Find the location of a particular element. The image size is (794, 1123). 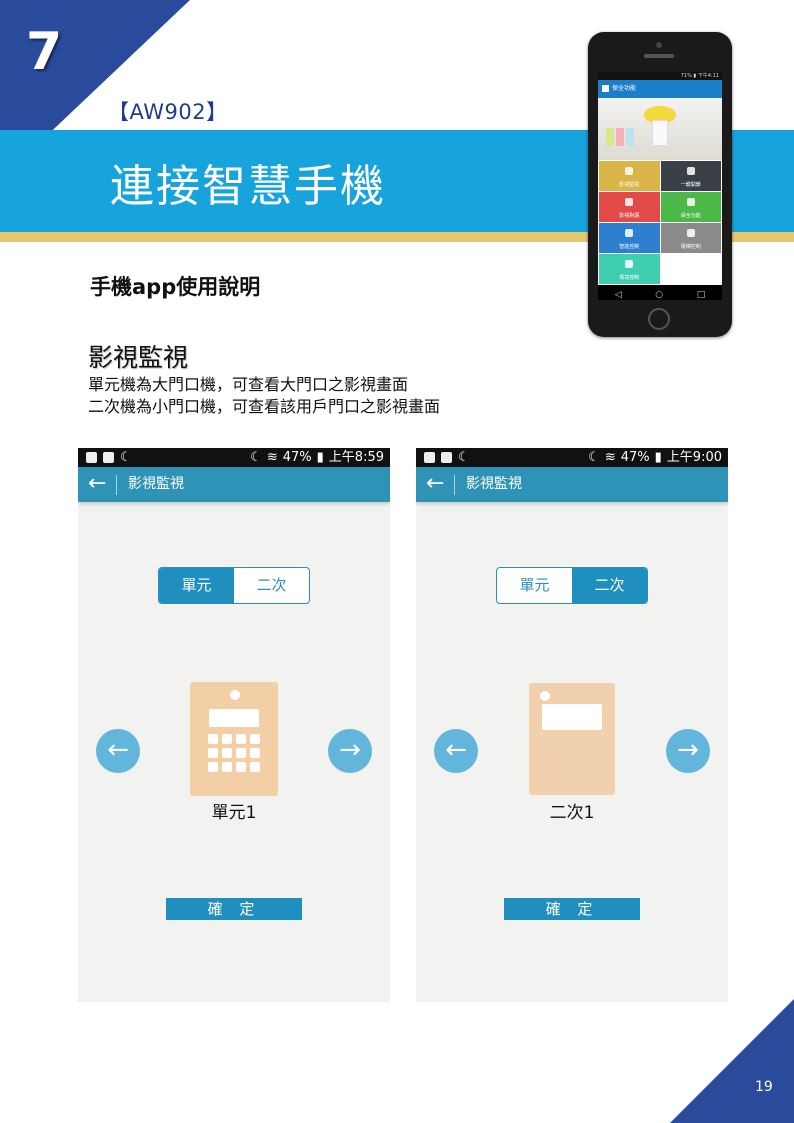

vase-decoration is located at coordinates (660, 133).